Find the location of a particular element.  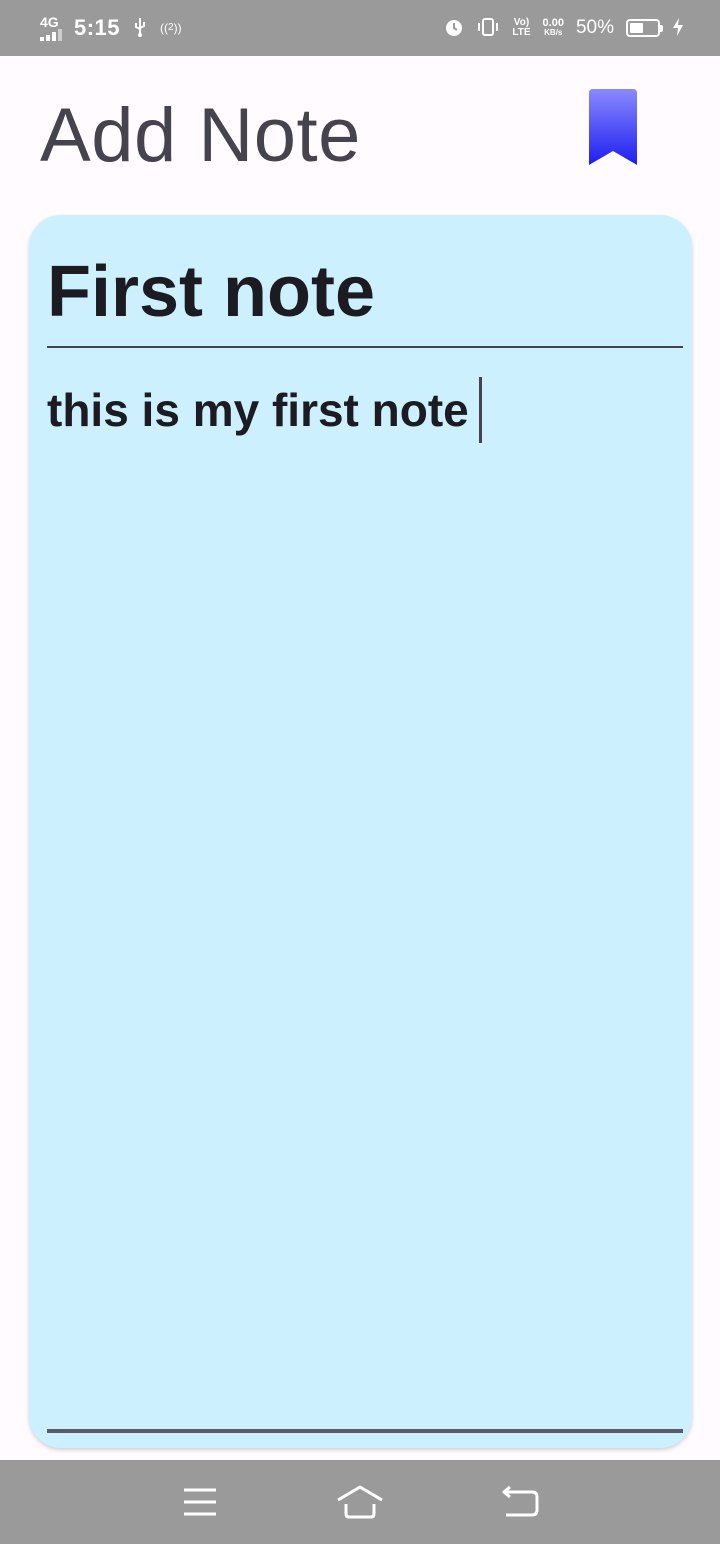

home-button is located at coordinates (360, 1502).